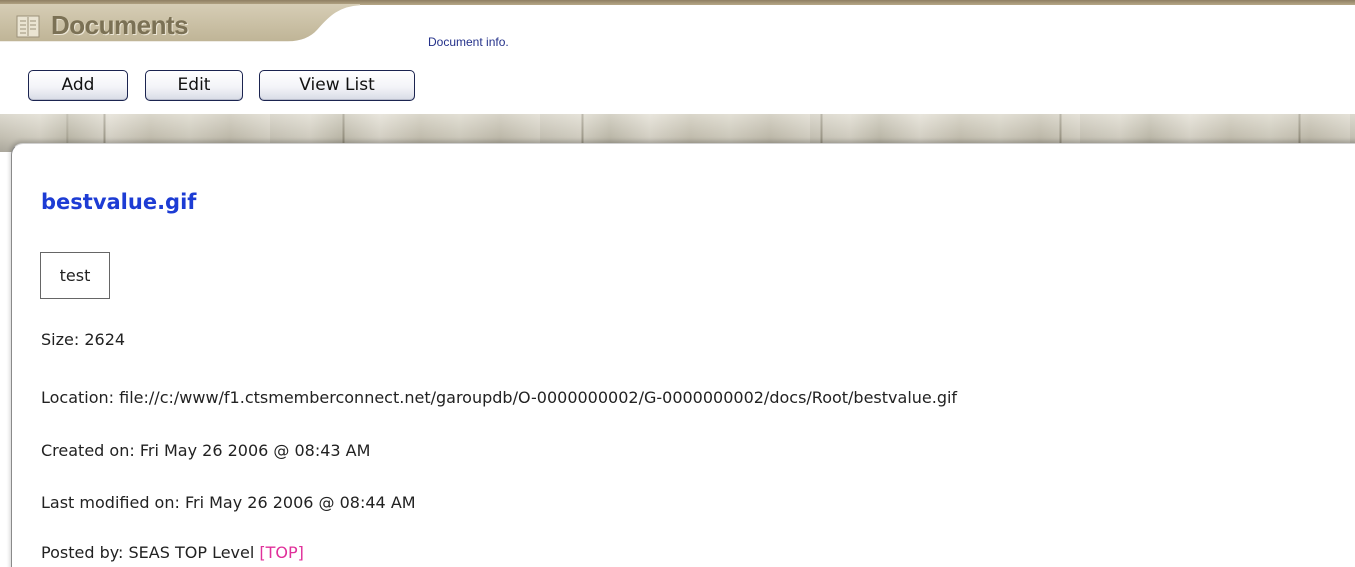  I want to click on created-row: Created on: Fri May 26 2006 @ 08:43 AM, so click(205, 450).